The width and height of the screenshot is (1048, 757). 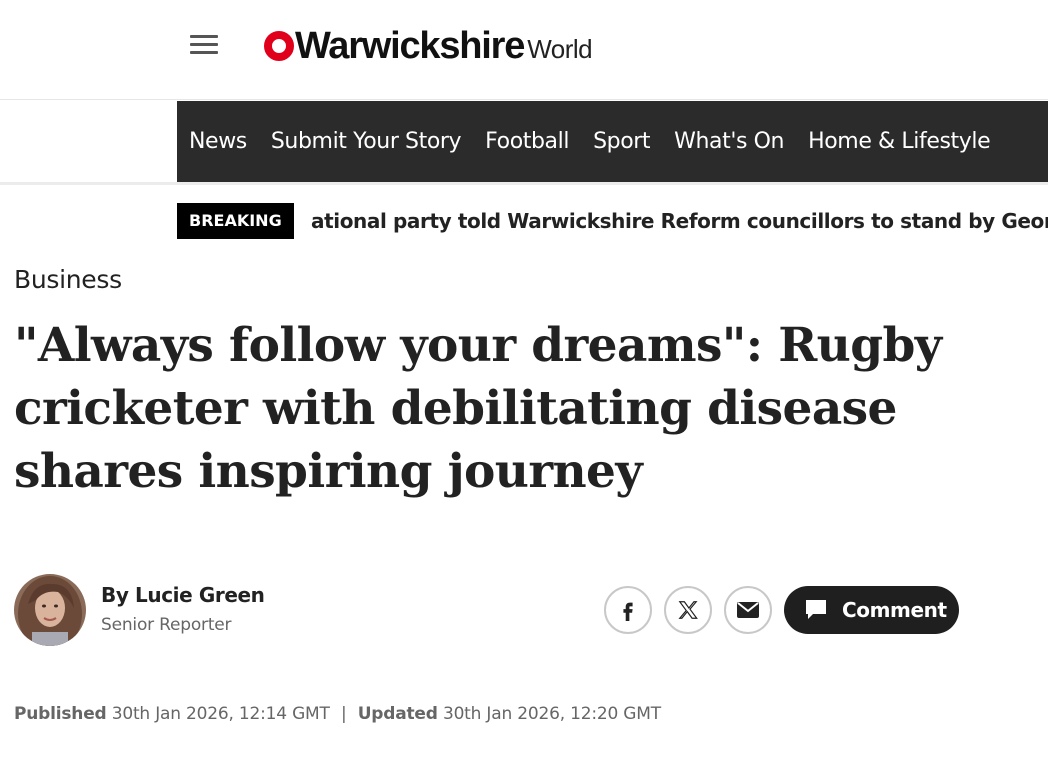 What do you see at coordinates (220, 714) in the screenshot?
I see `published-value: 30th Jan 2026, 12:14 GMT` at bounding box center [220, 714].